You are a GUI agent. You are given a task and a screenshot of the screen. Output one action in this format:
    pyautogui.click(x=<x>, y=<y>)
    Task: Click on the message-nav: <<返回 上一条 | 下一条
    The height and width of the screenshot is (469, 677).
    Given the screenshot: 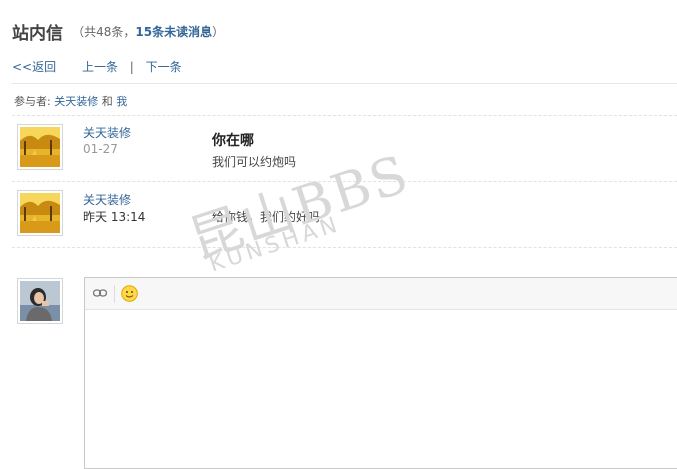 What is the action you would take?
    pyautogui.click(x=97, y=66)
    